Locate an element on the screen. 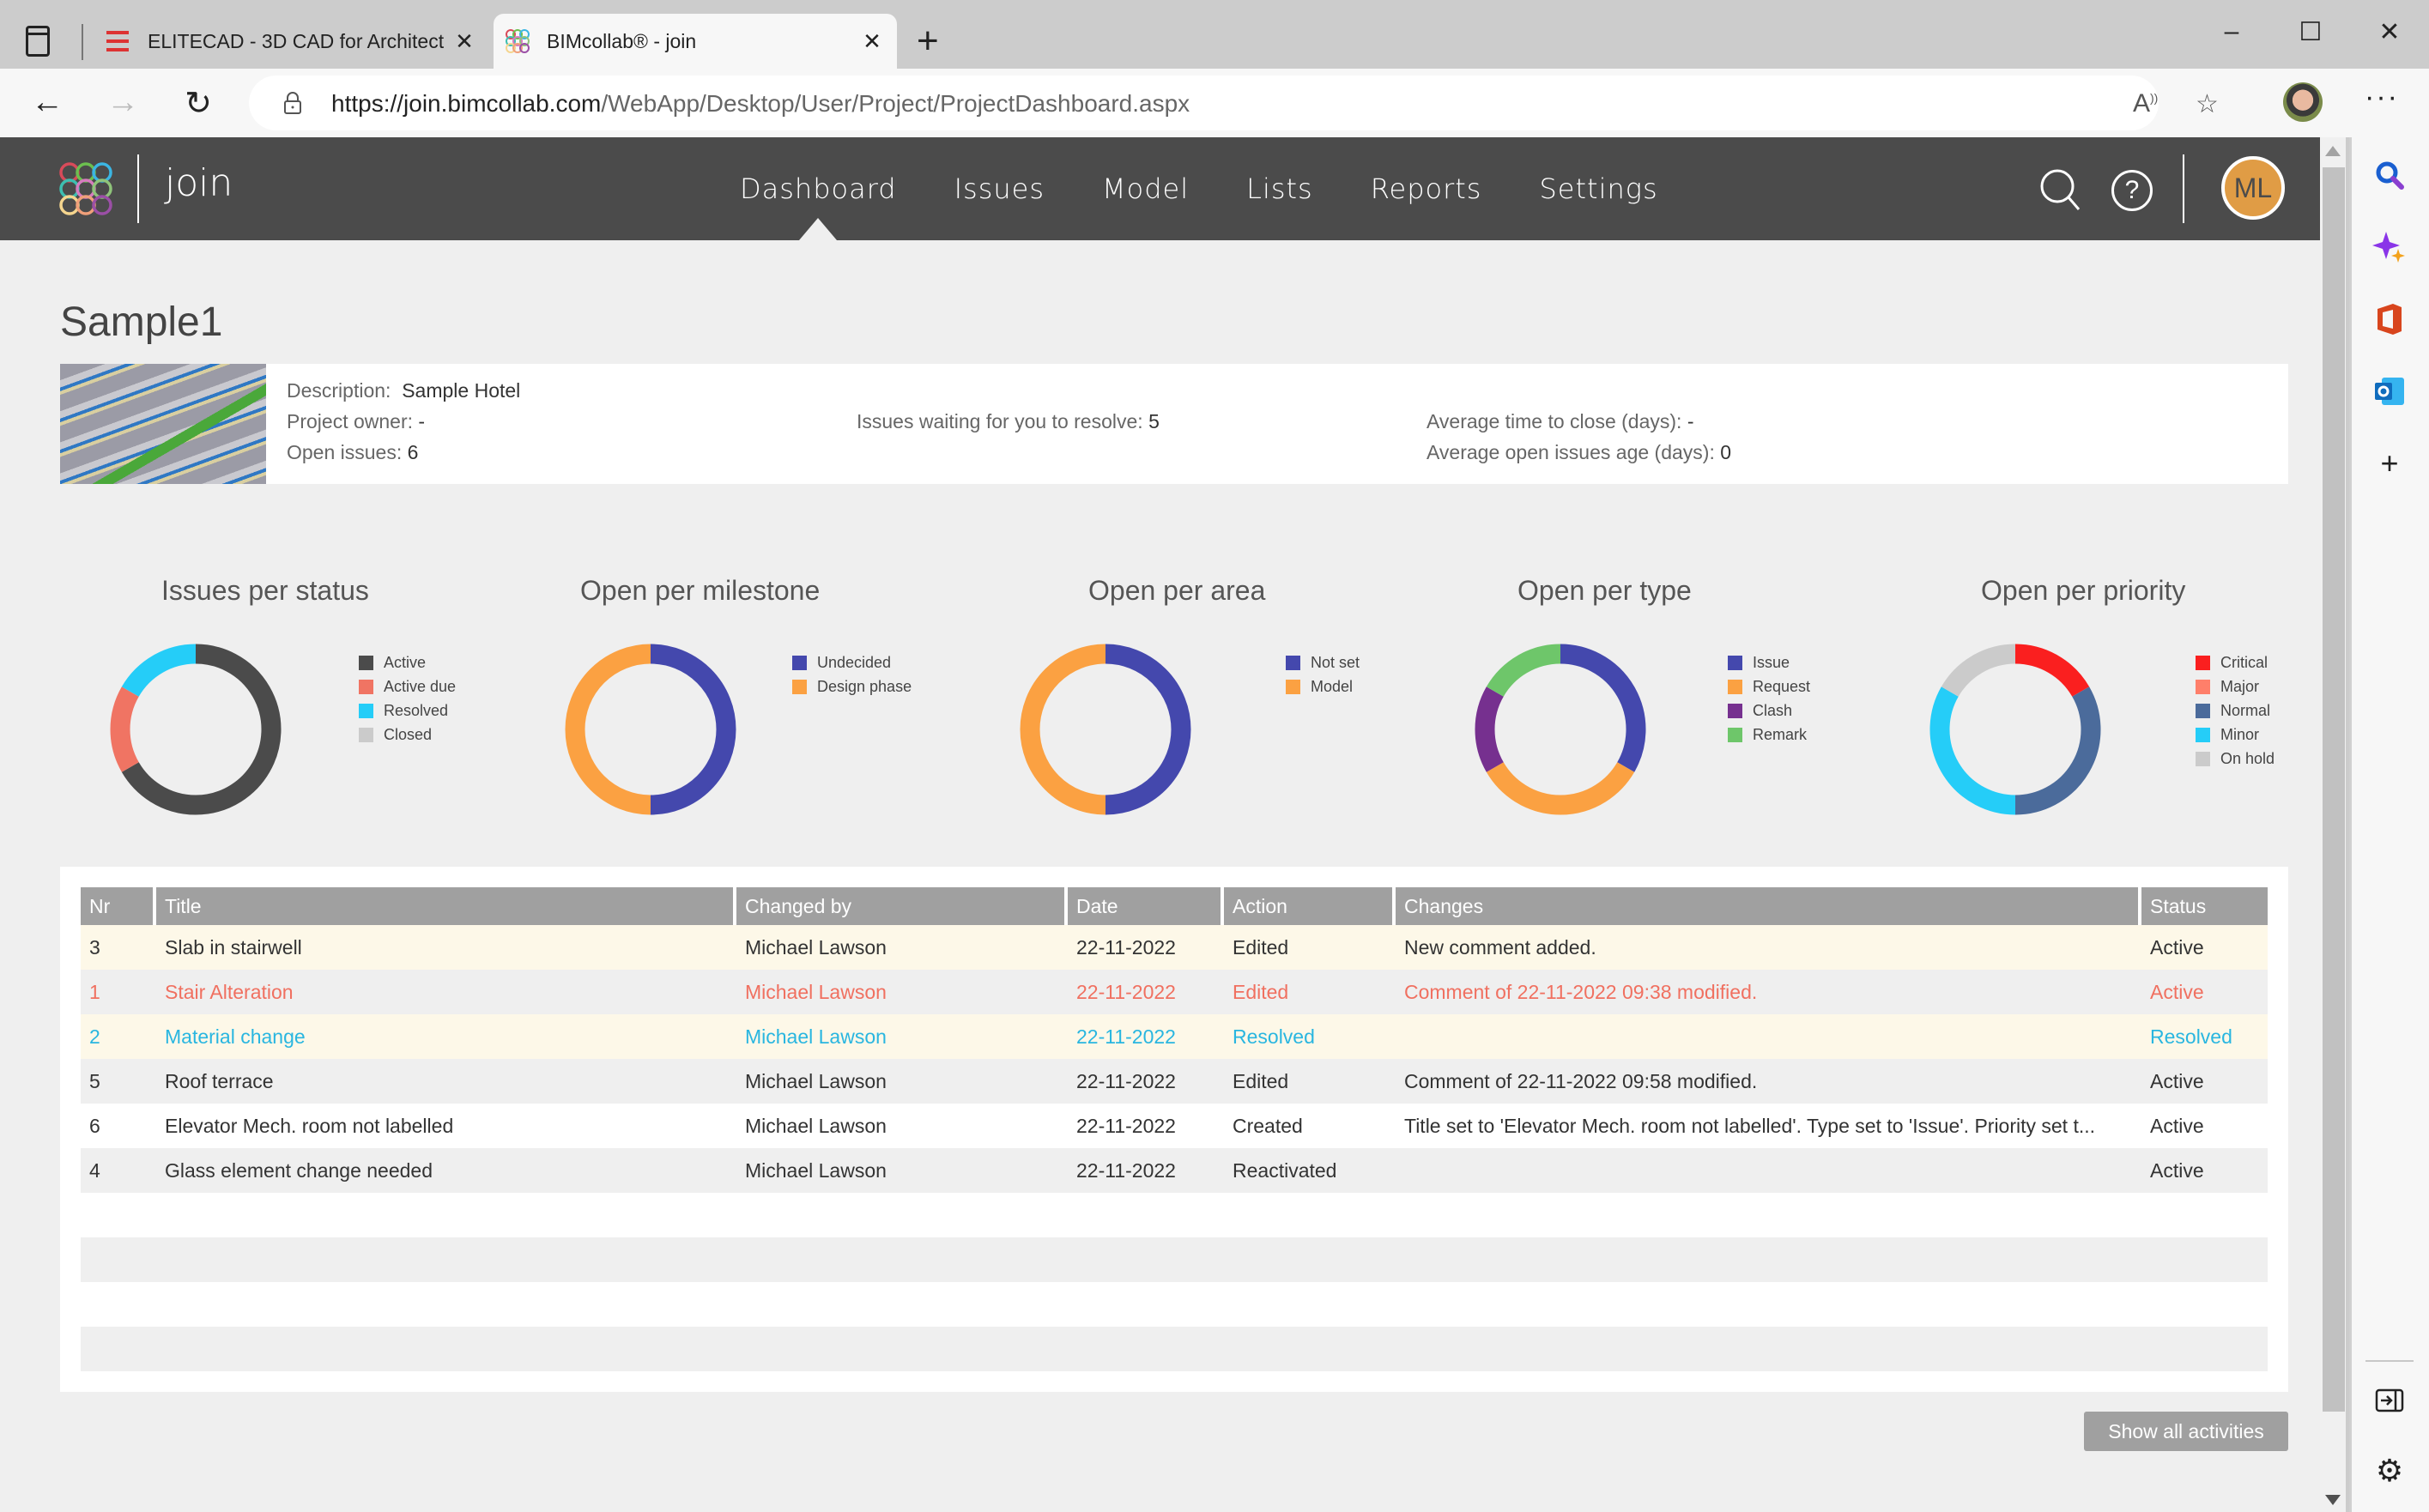  copilot-icon is located at coordinates (2389, 247).